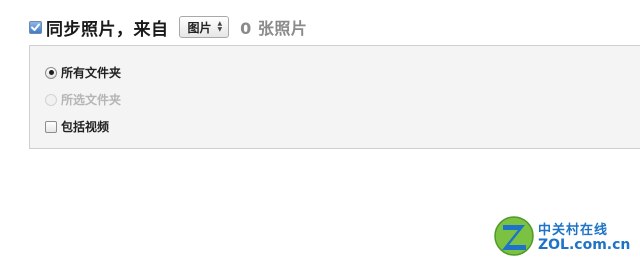  I want to click on checkmark-icon, so click(35, 27).